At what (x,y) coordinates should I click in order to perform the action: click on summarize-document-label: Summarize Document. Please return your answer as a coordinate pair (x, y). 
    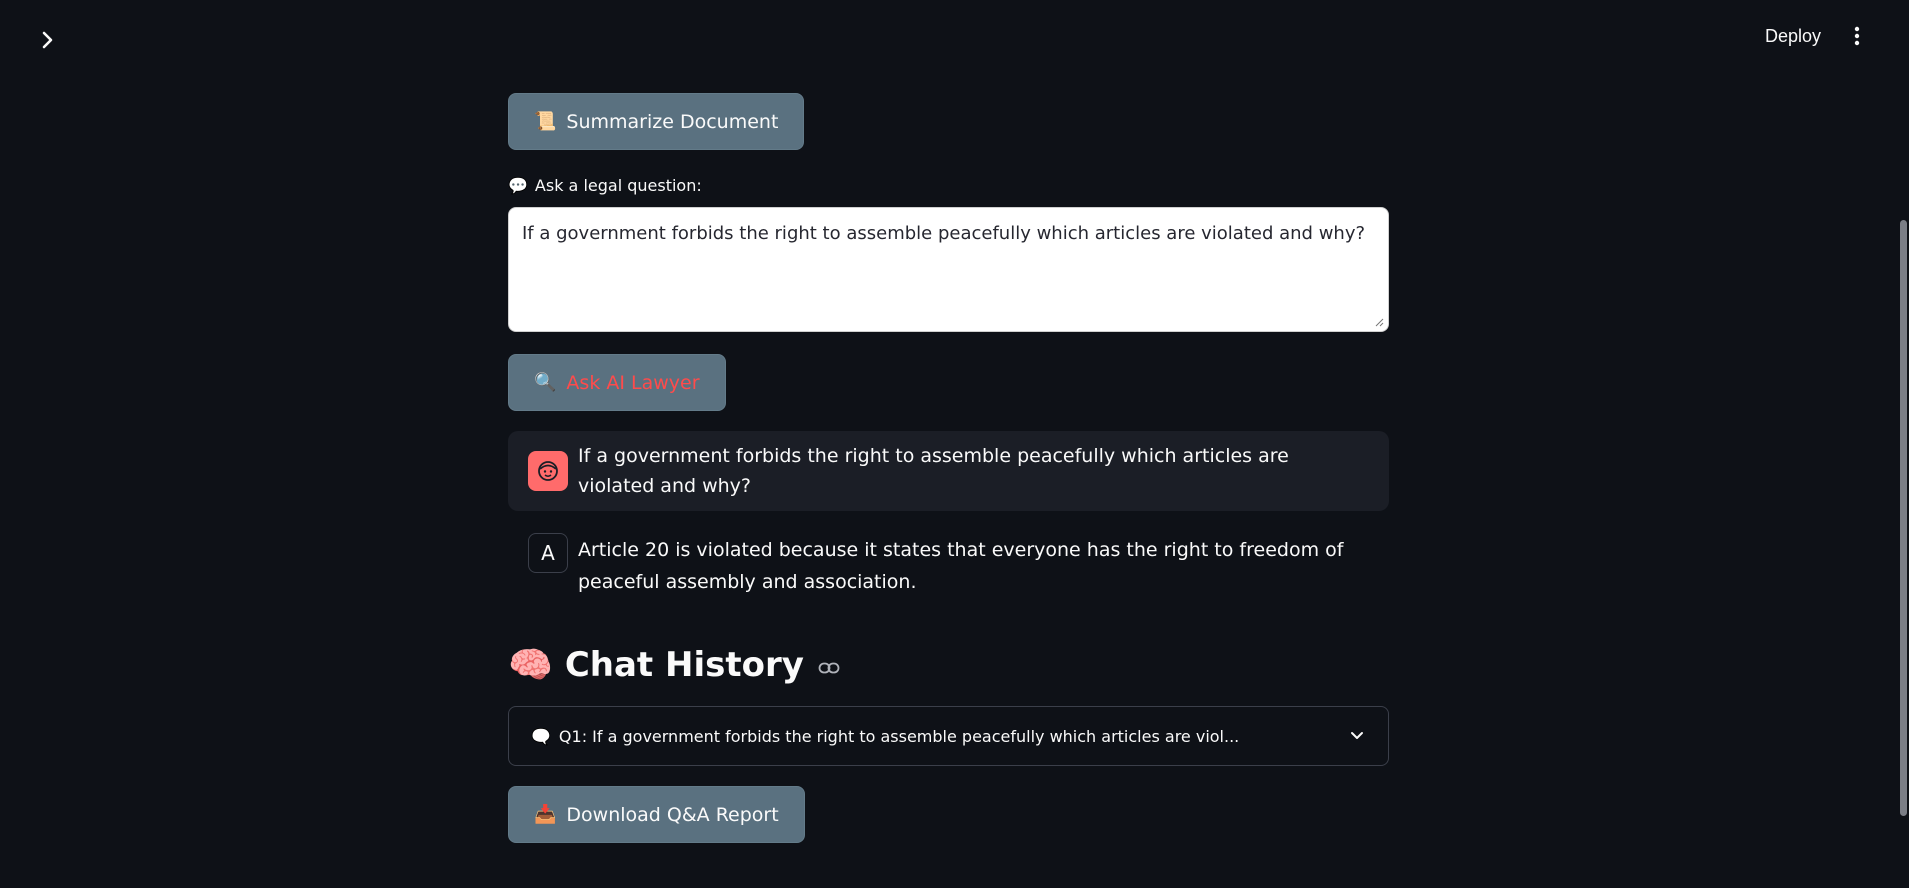
    Looking at the image, I should click on (672, 121).